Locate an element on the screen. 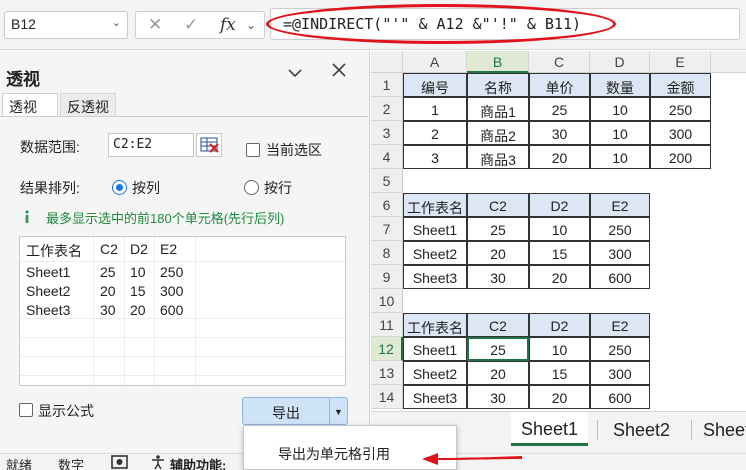 Image resolution: width=746 pixels, height=470 pixels. sheet-tab-sheet3: Sheet3 is located at coordinates (719, 430).